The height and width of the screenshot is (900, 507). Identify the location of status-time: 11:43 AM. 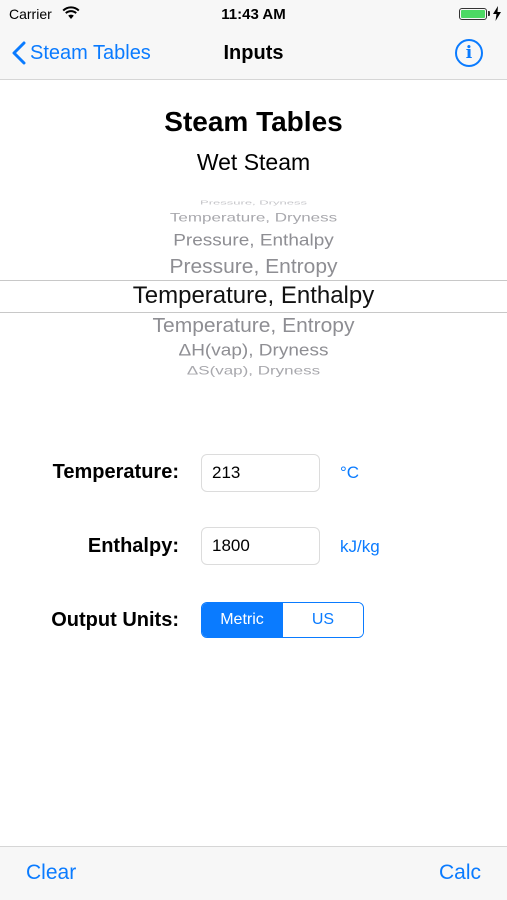
(253, 14).